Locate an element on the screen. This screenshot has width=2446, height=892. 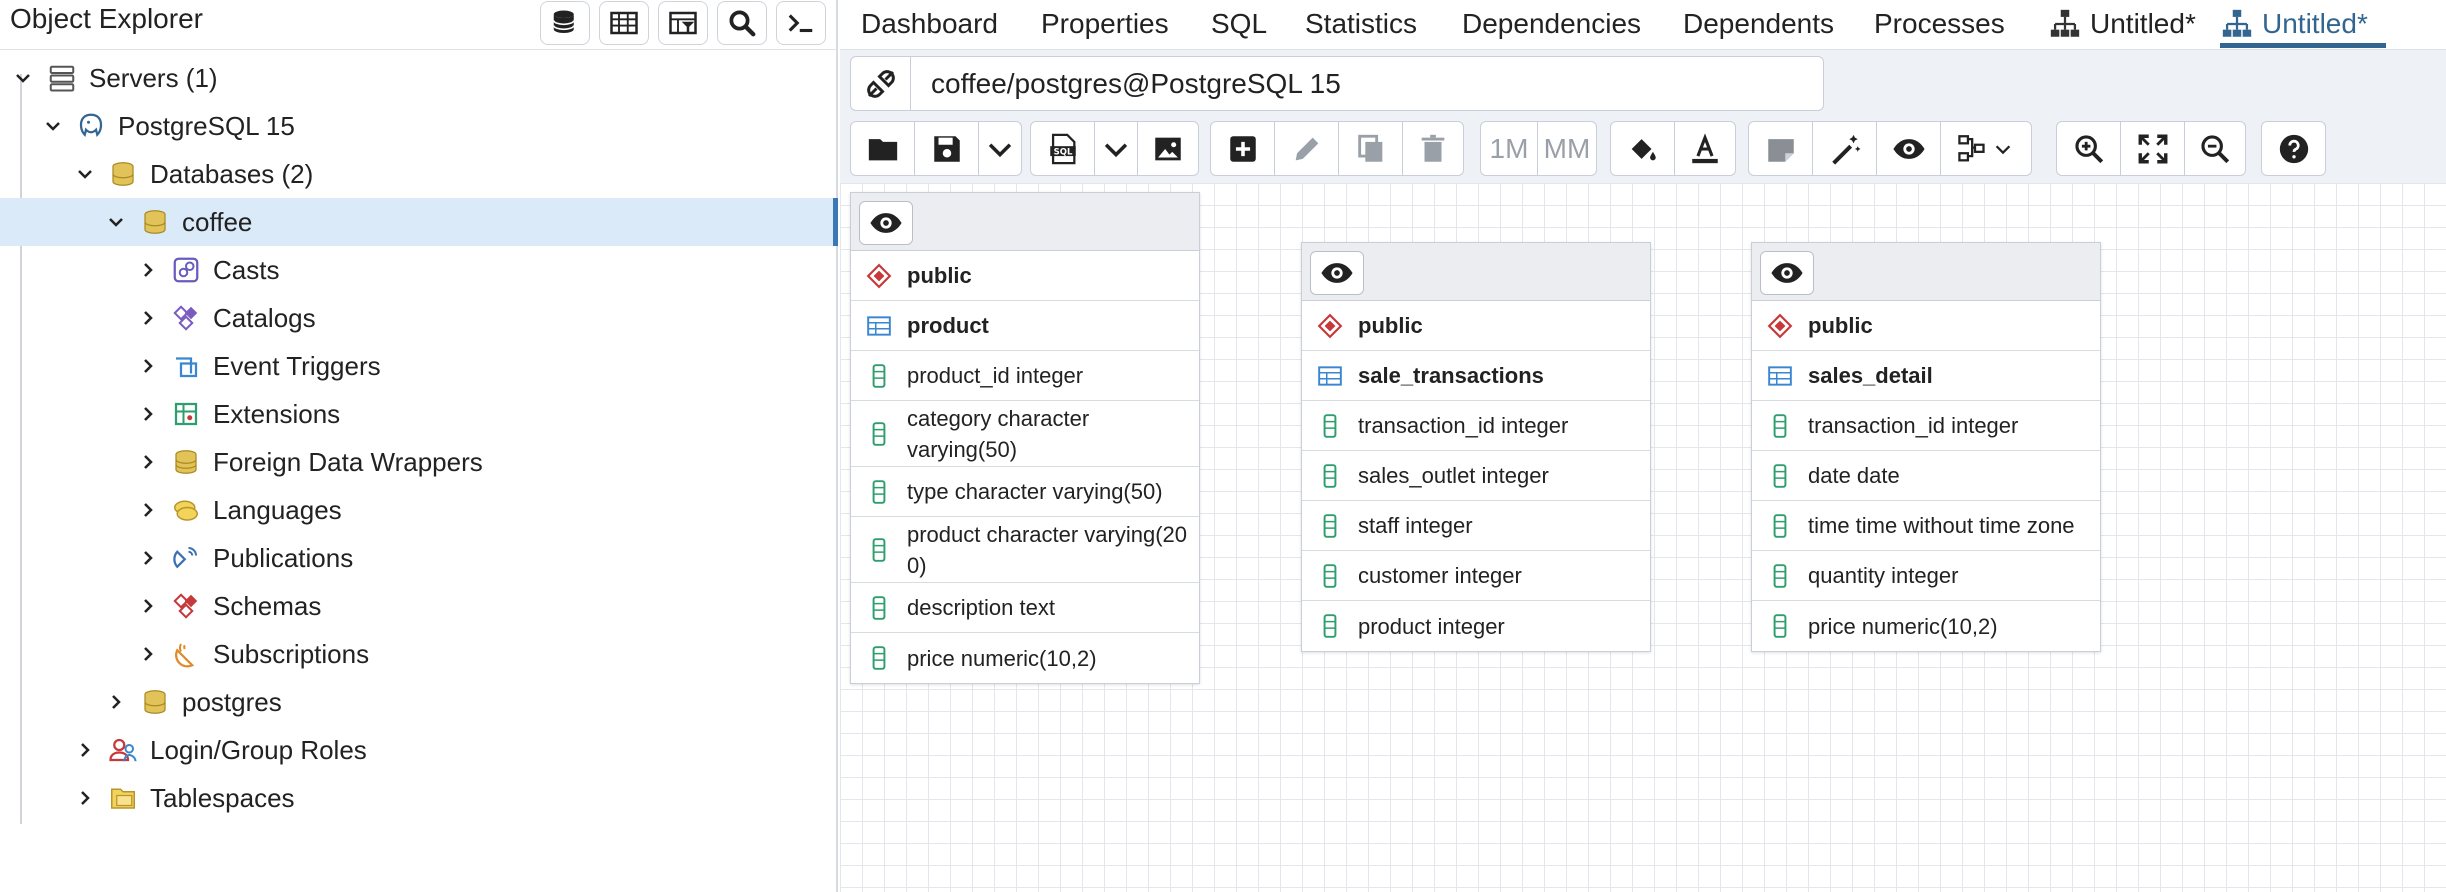
tree-item-foreign-data-wrappers: Foreign Data Wrappers is located at coordinates (419, 462).